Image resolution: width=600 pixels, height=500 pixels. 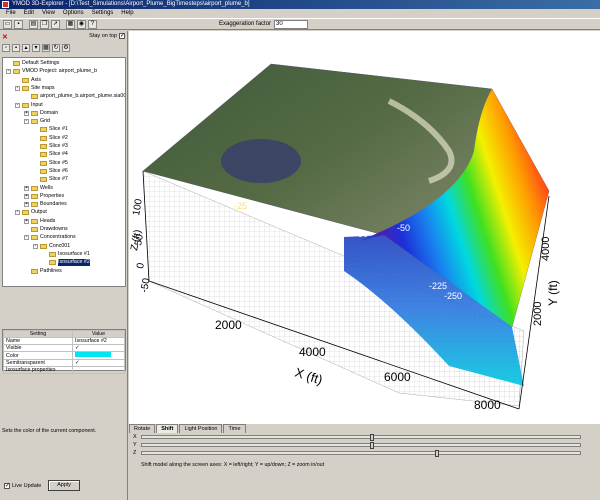 What do you see at coordinates (48, 13) in the screenshot?
I see `menu-view: View` at bounding box center [48, 13].